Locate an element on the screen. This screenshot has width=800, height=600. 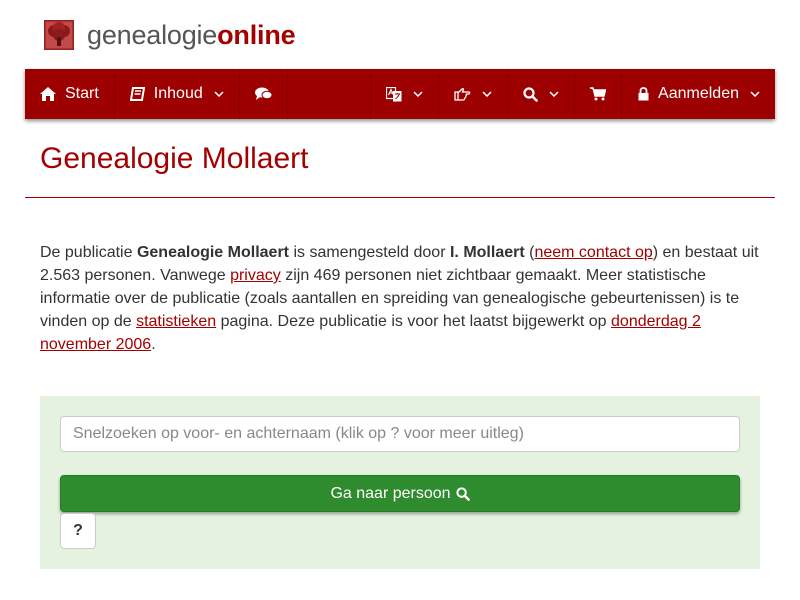
home-icon is located at coordinates (48, 94).